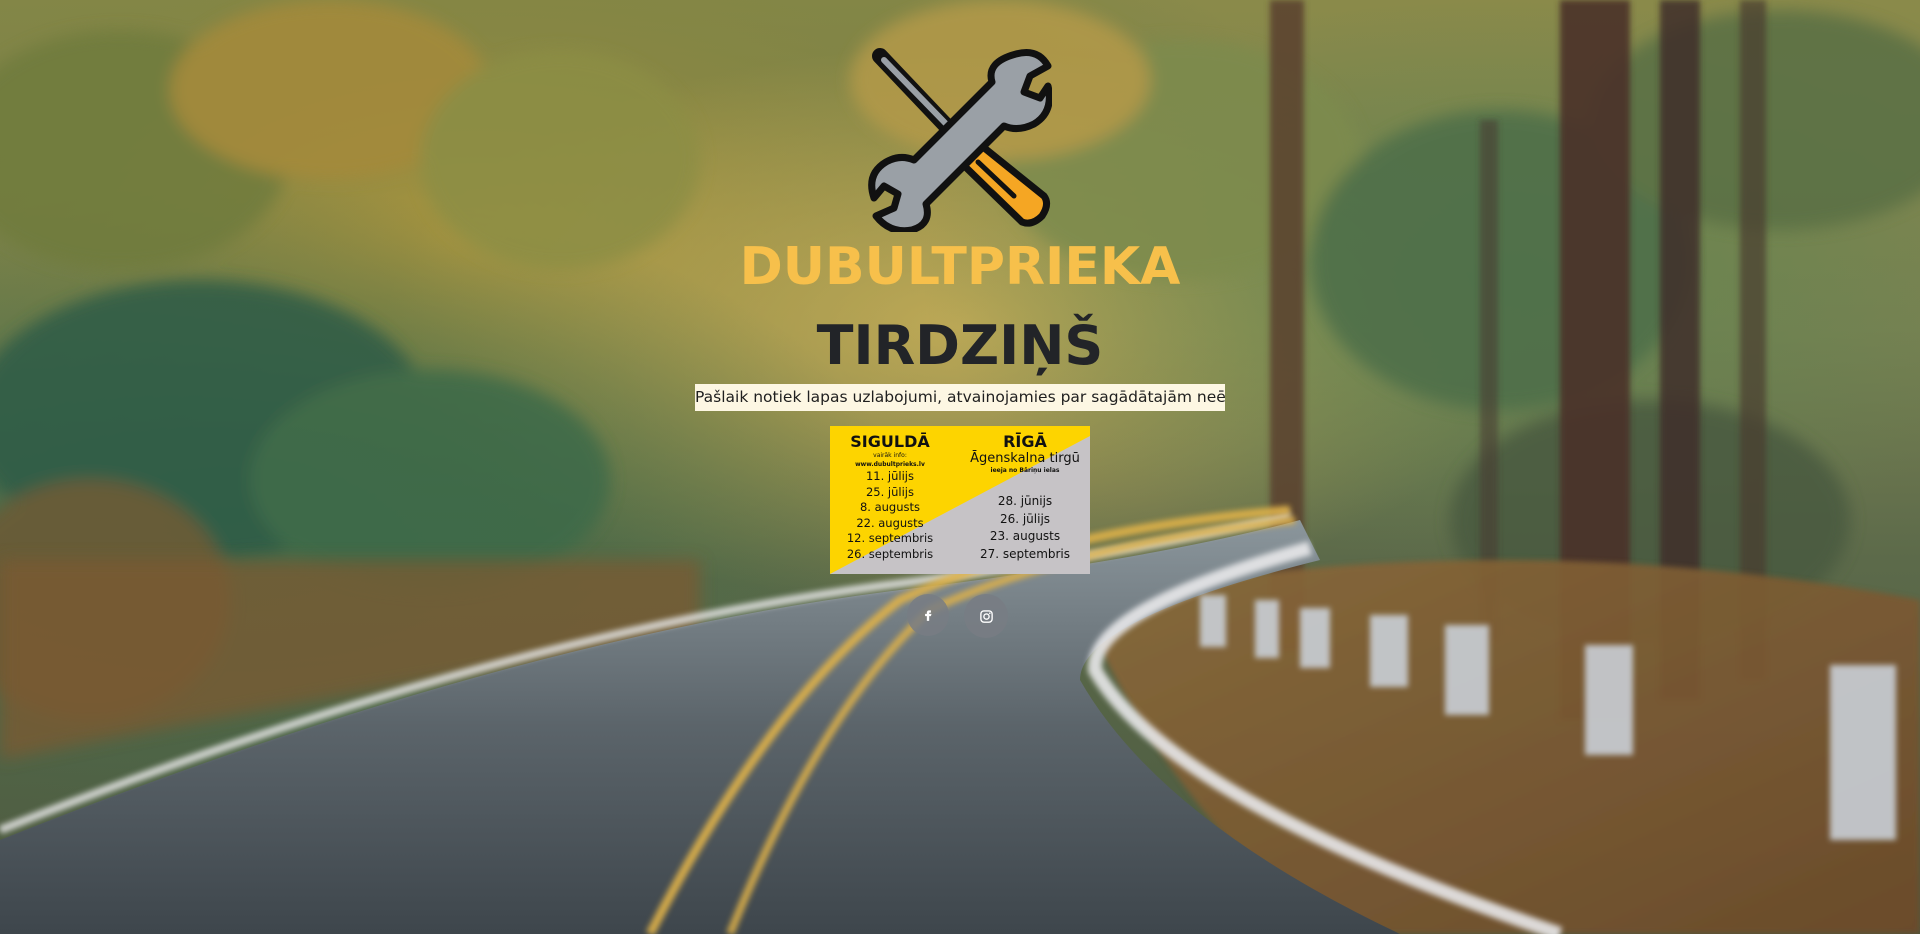 The width and height of the screenshot is (1920, 934). I want to click on sigulda-date: 22. augusts, so click(890, 522).